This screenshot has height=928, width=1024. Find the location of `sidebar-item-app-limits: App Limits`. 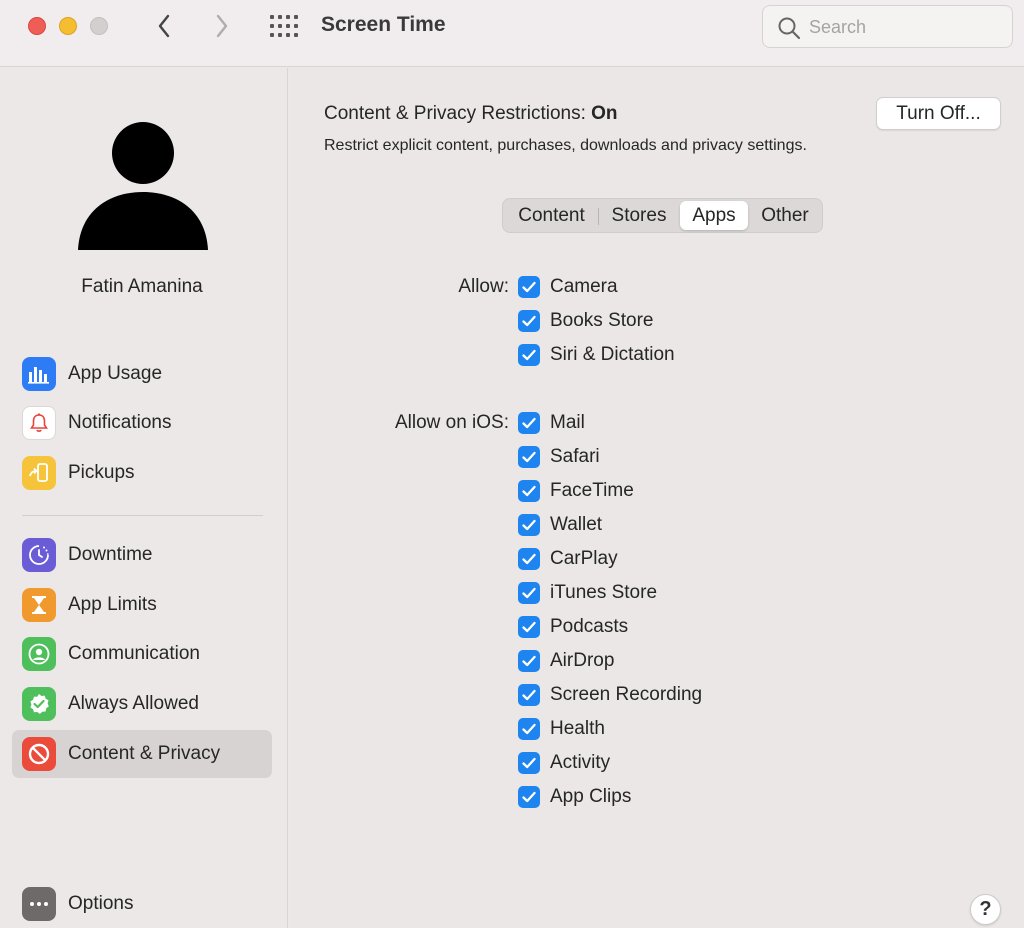

sidebar-item-app-limits: App Limits is located at coordinates (142, 605).